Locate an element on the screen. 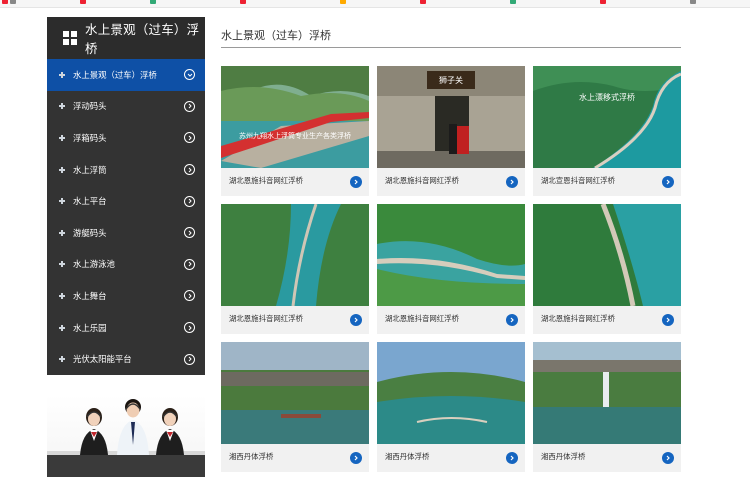 The height and width of the screenshot is (477, 750). sidebar-item: 水上平台 is located at coordinates (126, 201).